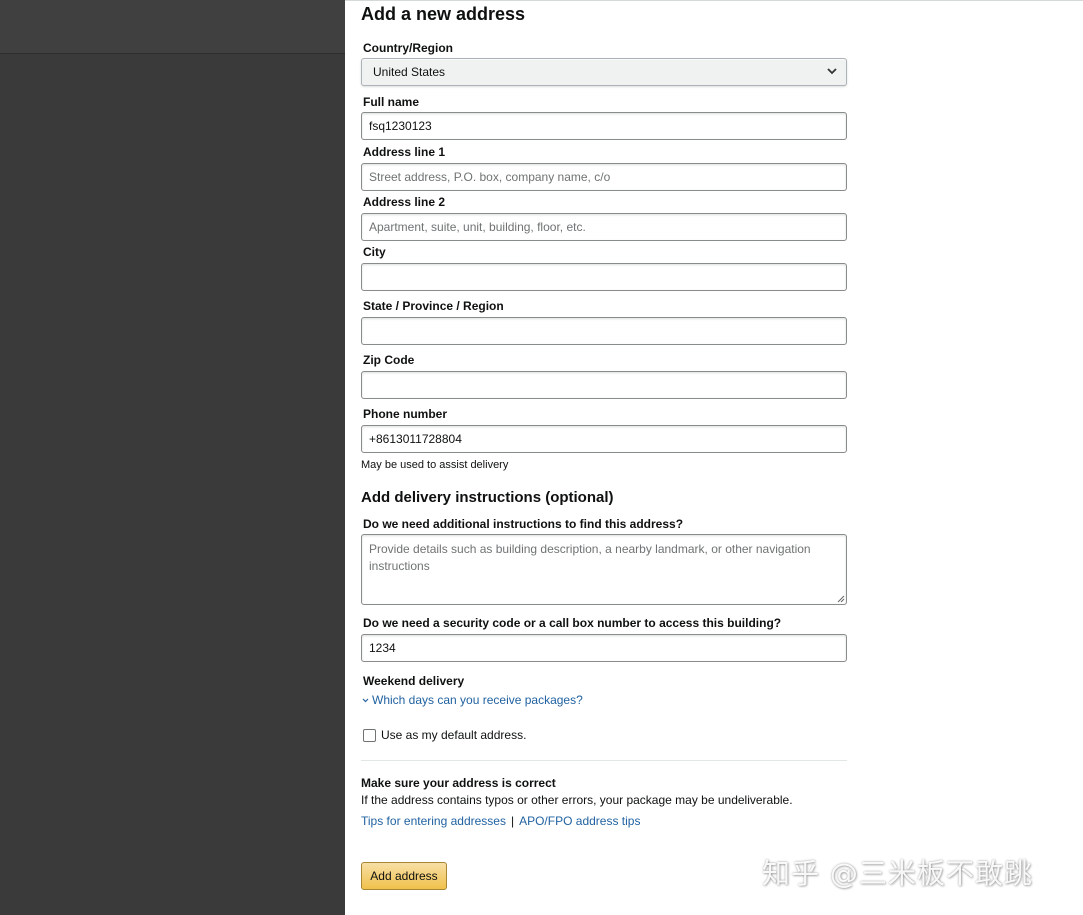  I want to click on delivery-instructions-title: Add delivery instructions (optional), so click(487, 497).